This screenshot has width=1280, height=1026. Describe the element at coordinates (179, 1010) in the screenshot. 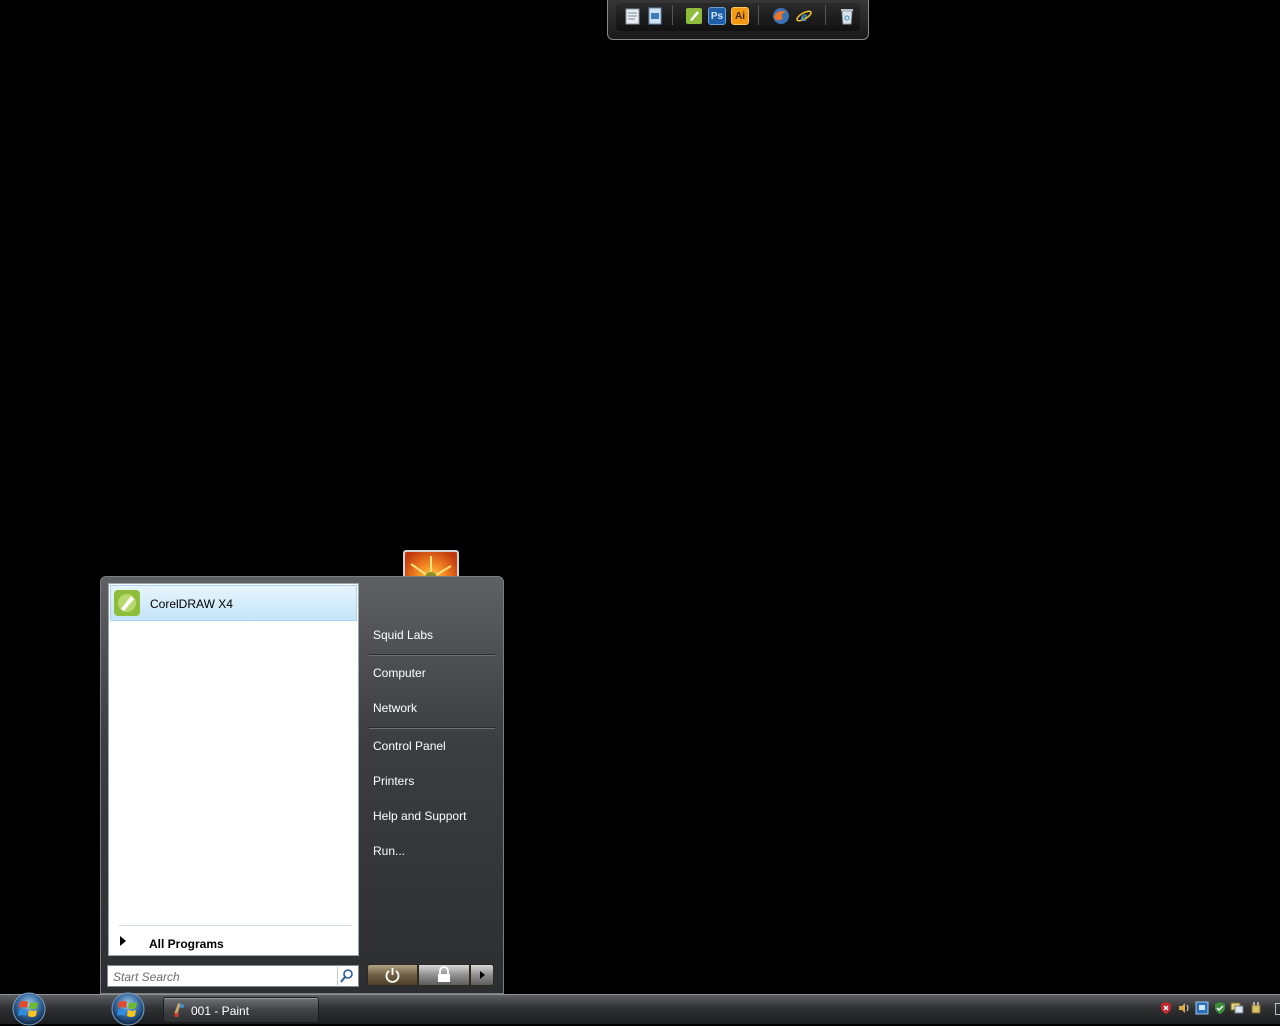

I see `paint-icon` at that location.